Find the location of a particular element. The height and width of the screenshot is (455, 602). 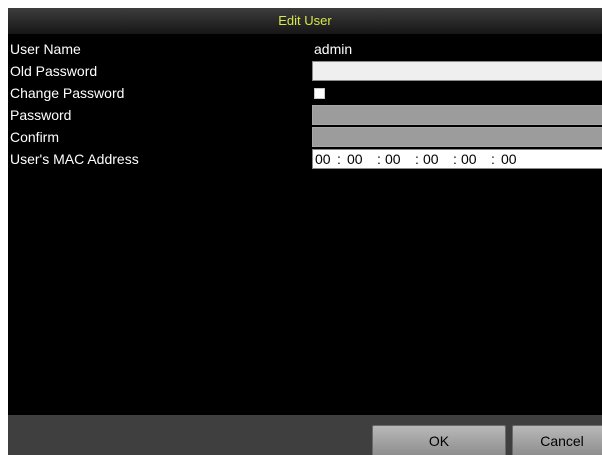

mac-octet-5: 00 is located at coordinates (469, 159).